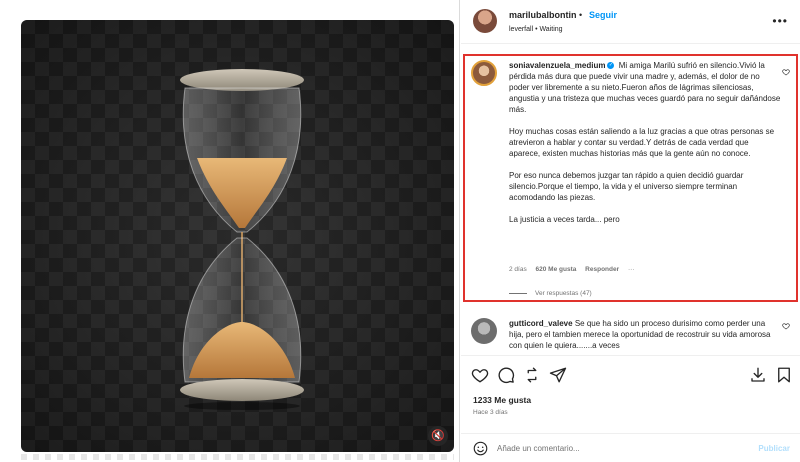  Describe the element at coordinates (780, 21) in the screenshot. I see `more-horizontal-icon: •••` at that location.